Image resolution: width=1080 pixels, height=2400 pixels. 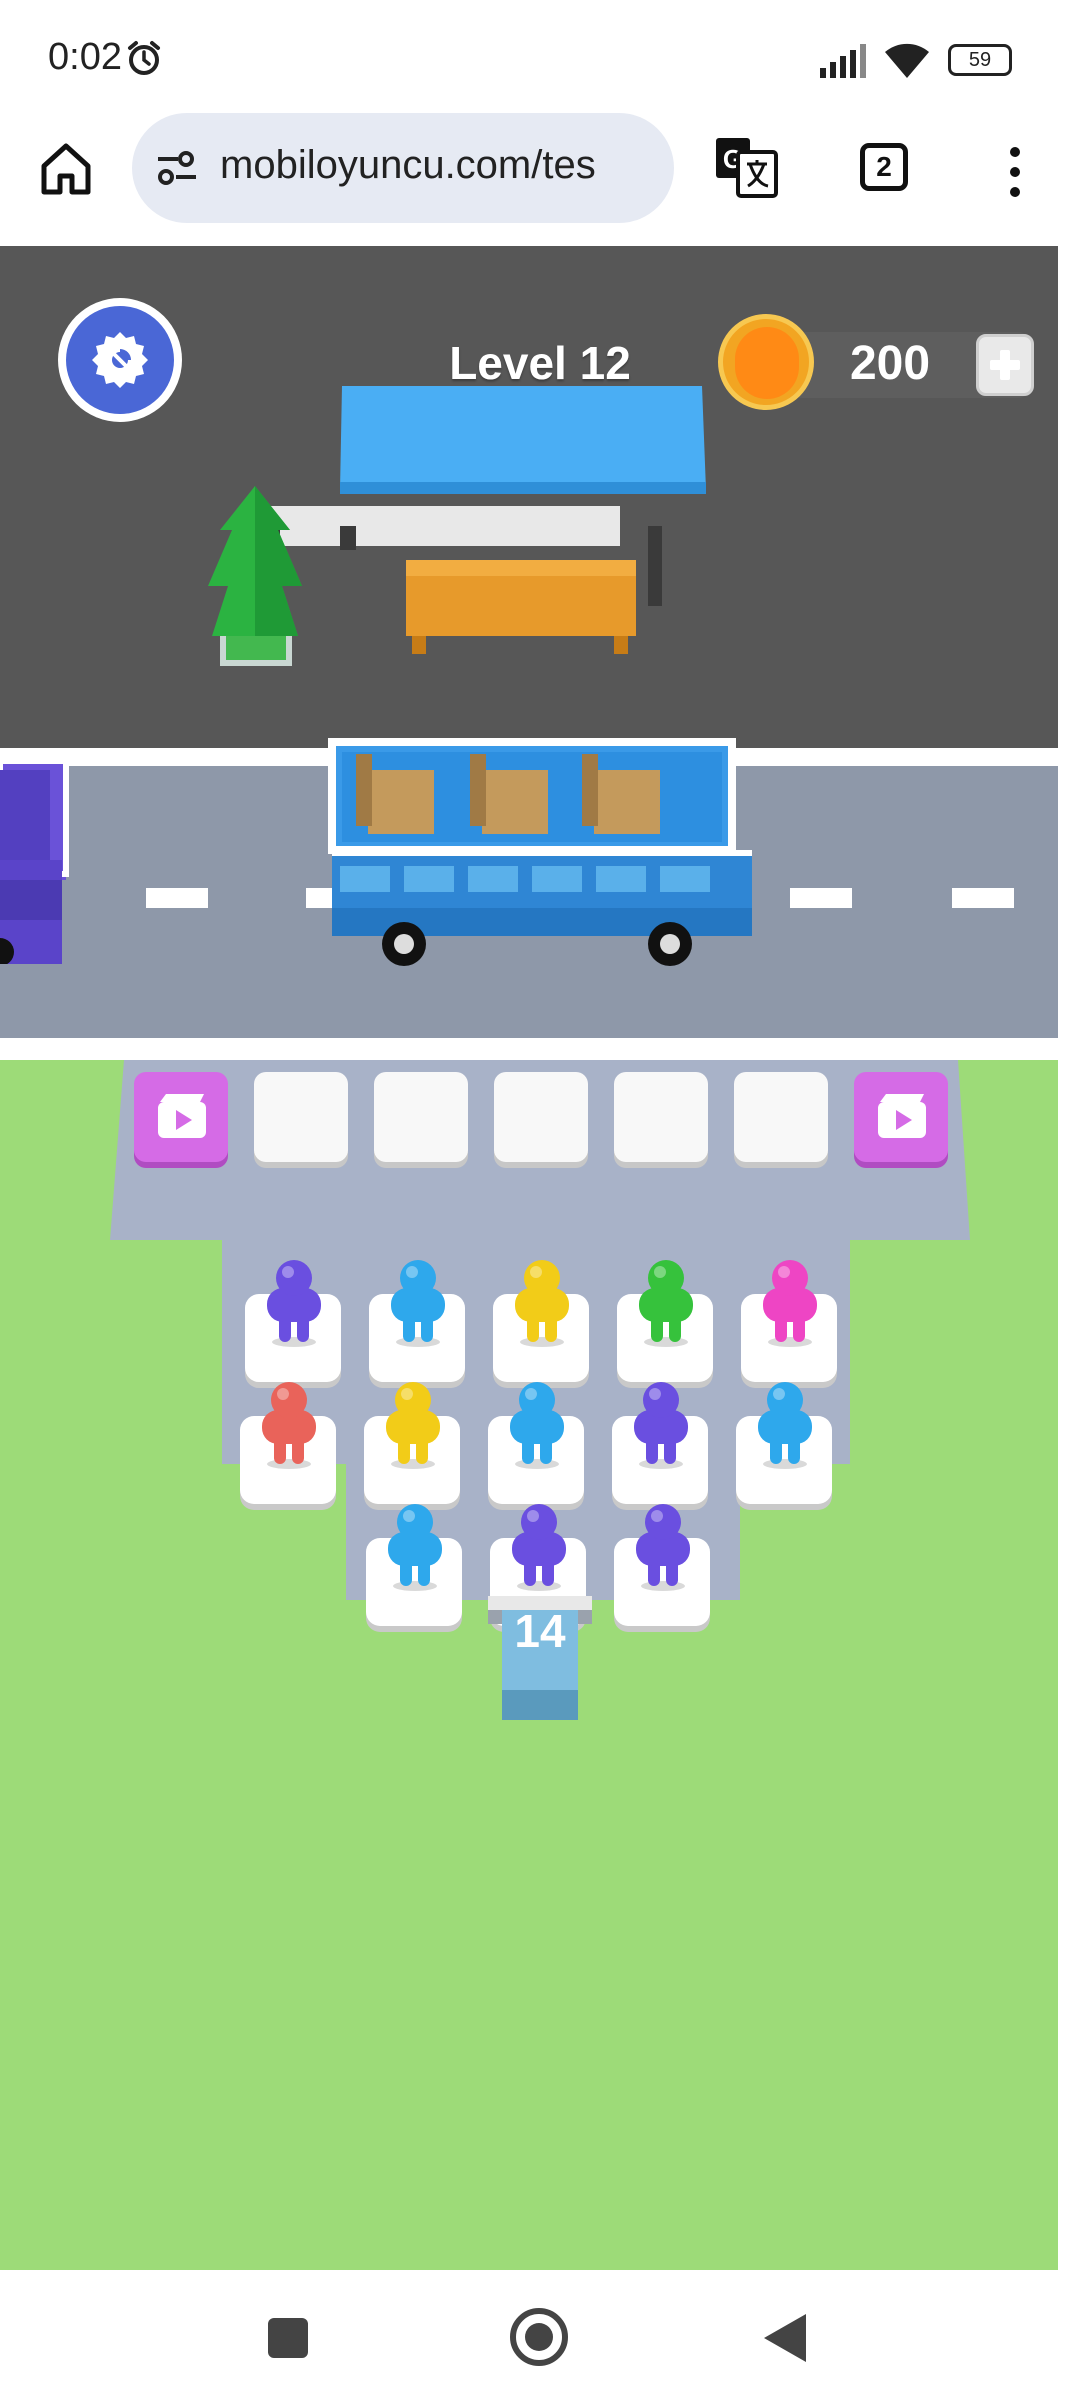 What do you see at coordinates (540, 852) in the screenshot?
I see `blue-bus` at bounding box center [540, 852].